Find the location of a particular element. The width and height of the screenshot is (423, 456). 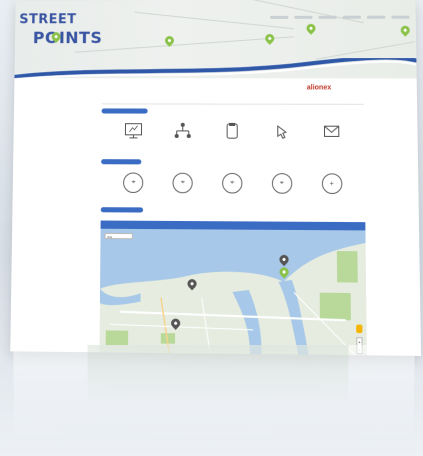

feature-pointer is located at coordinates (281, 138).